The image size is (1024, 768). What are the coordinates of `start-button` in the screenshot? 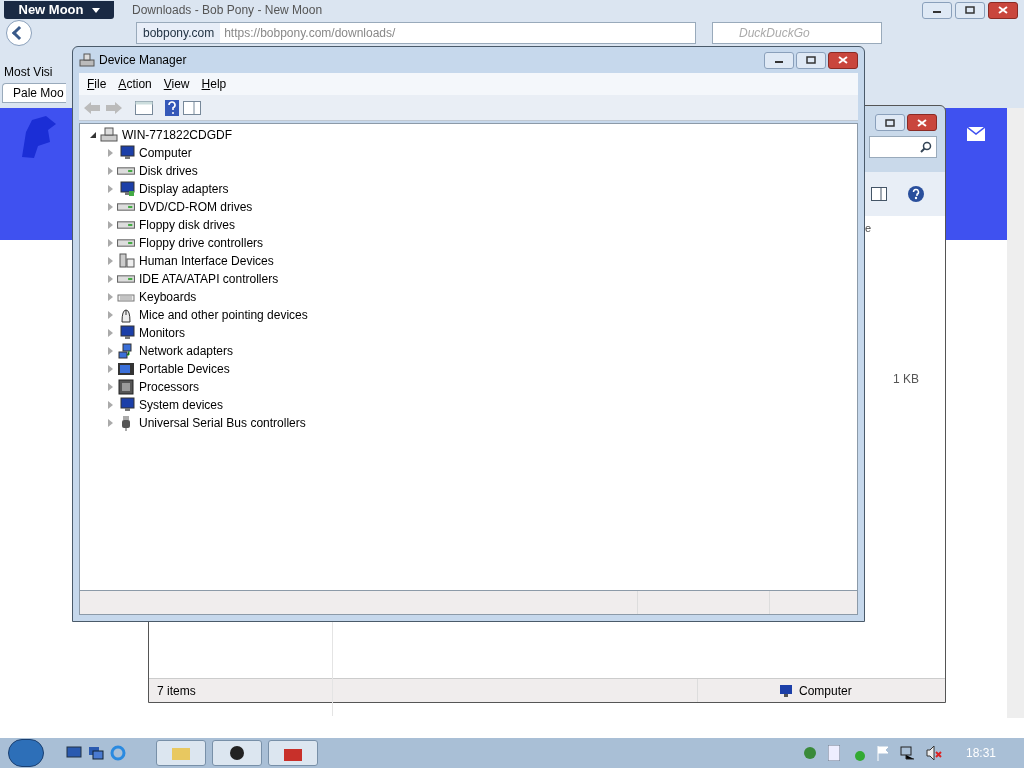 It's located at (26, 753).